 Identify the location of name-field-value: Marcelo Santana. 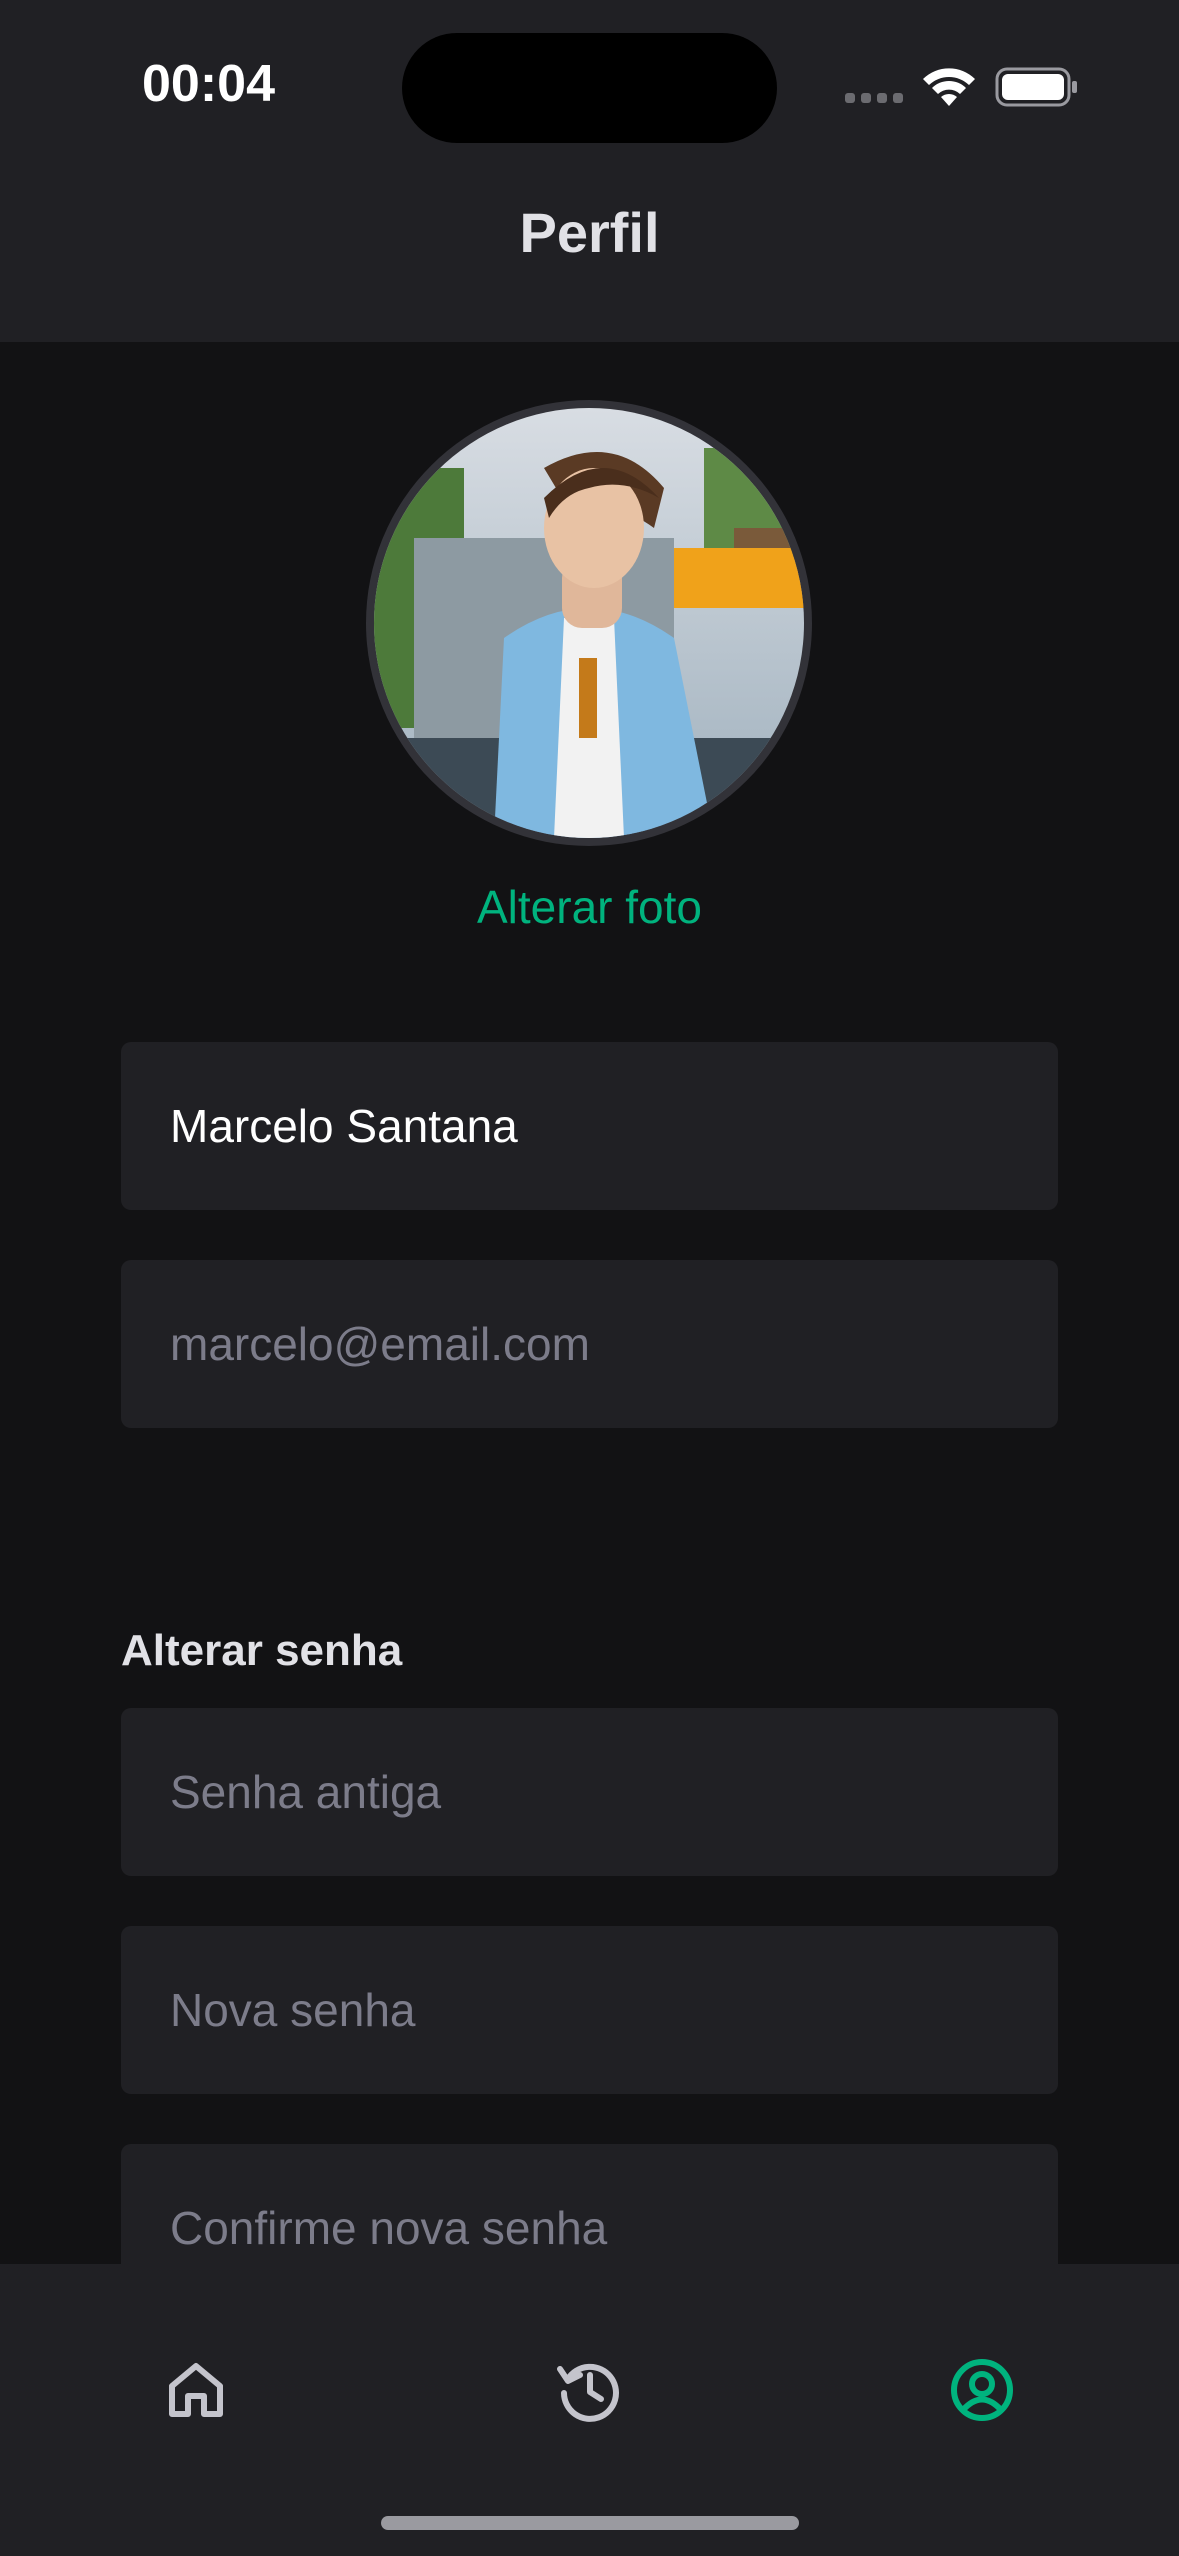
(344, 1126).